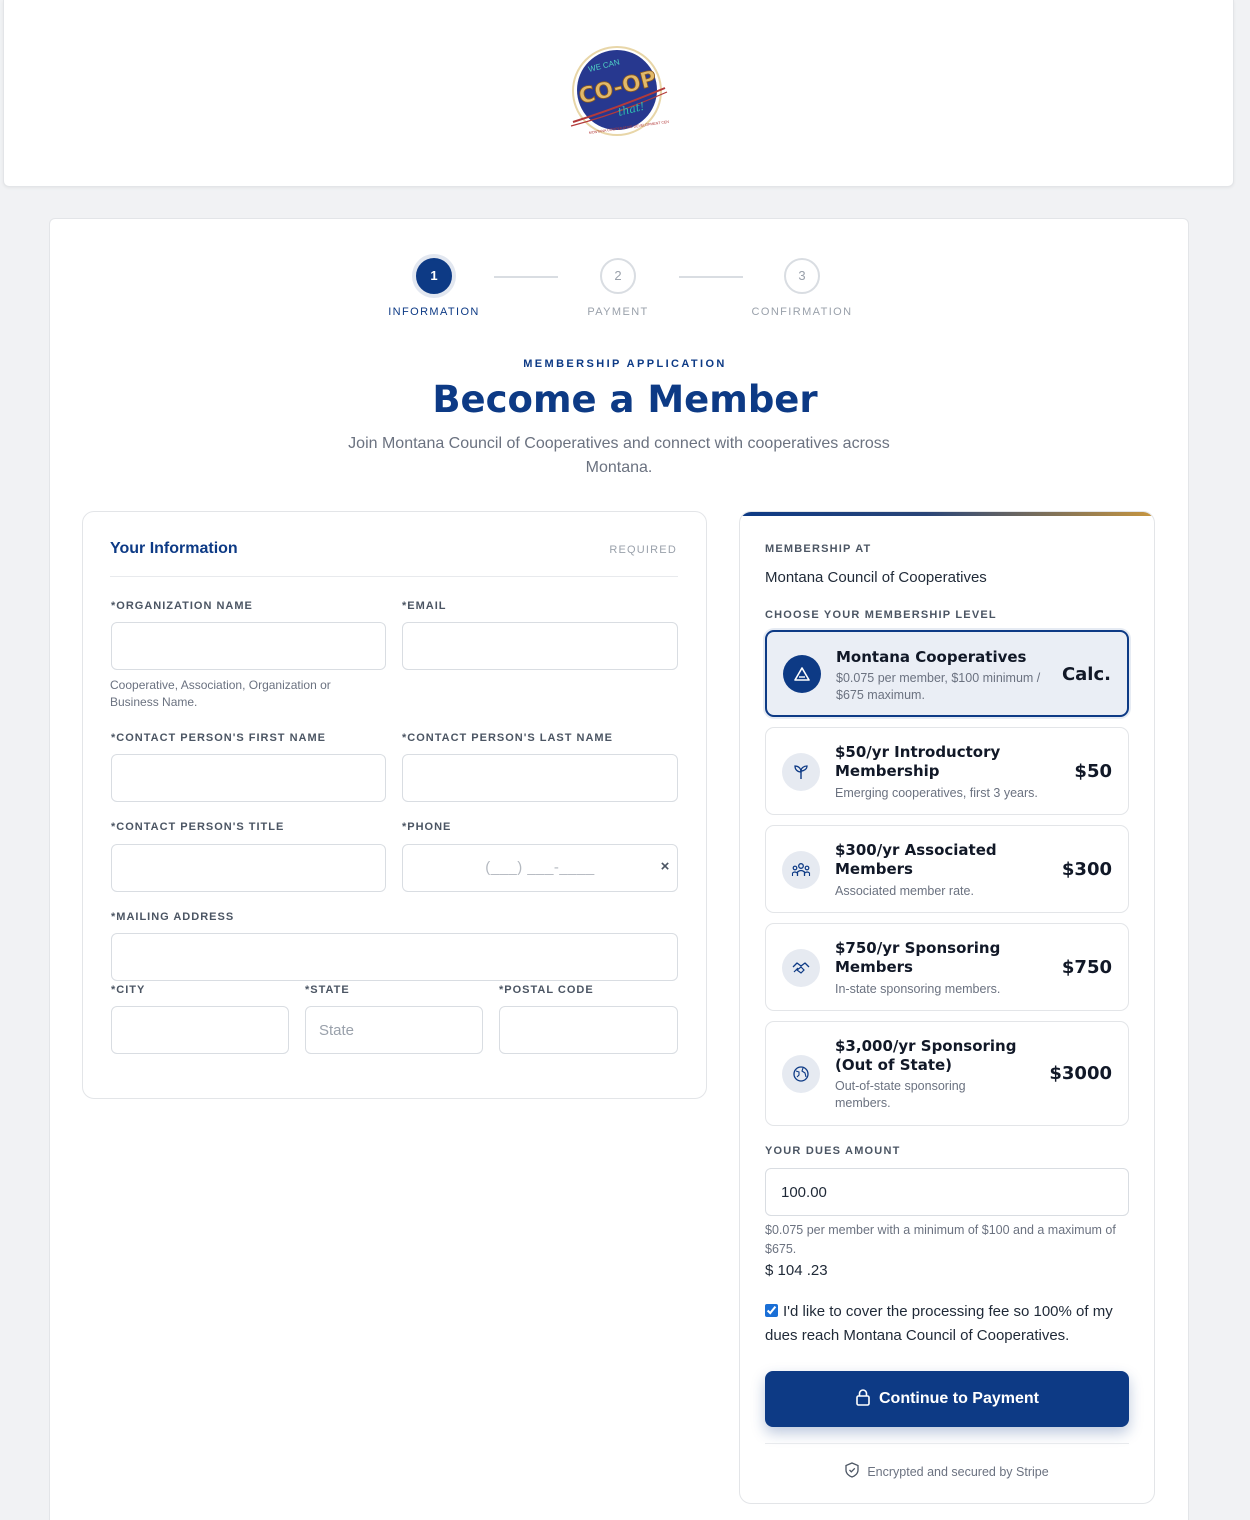 This screenshot has width=1250, height=1520. What do you see at coordinates (507, 738) in the screenshot?
I see `last-name-label: *CONTACT PERSON'S LAST NAME` at bounding box center [507, 738].